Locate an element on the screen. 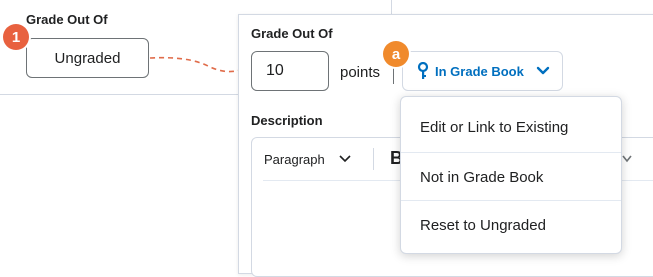  grade-pin-icon is located at coordinates (423, 71).